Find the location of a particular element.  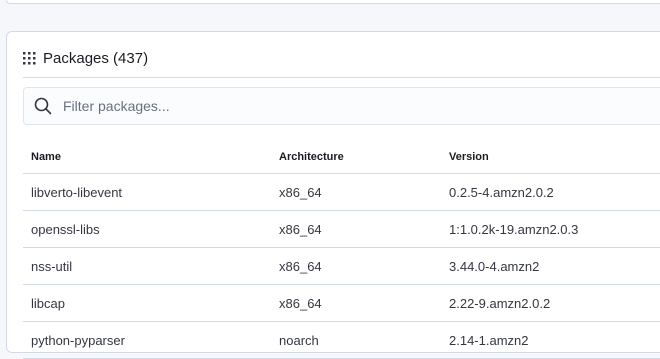

package-version: 0.2.5-4.amzn2.0.2 is located at coordinates (501, 192).